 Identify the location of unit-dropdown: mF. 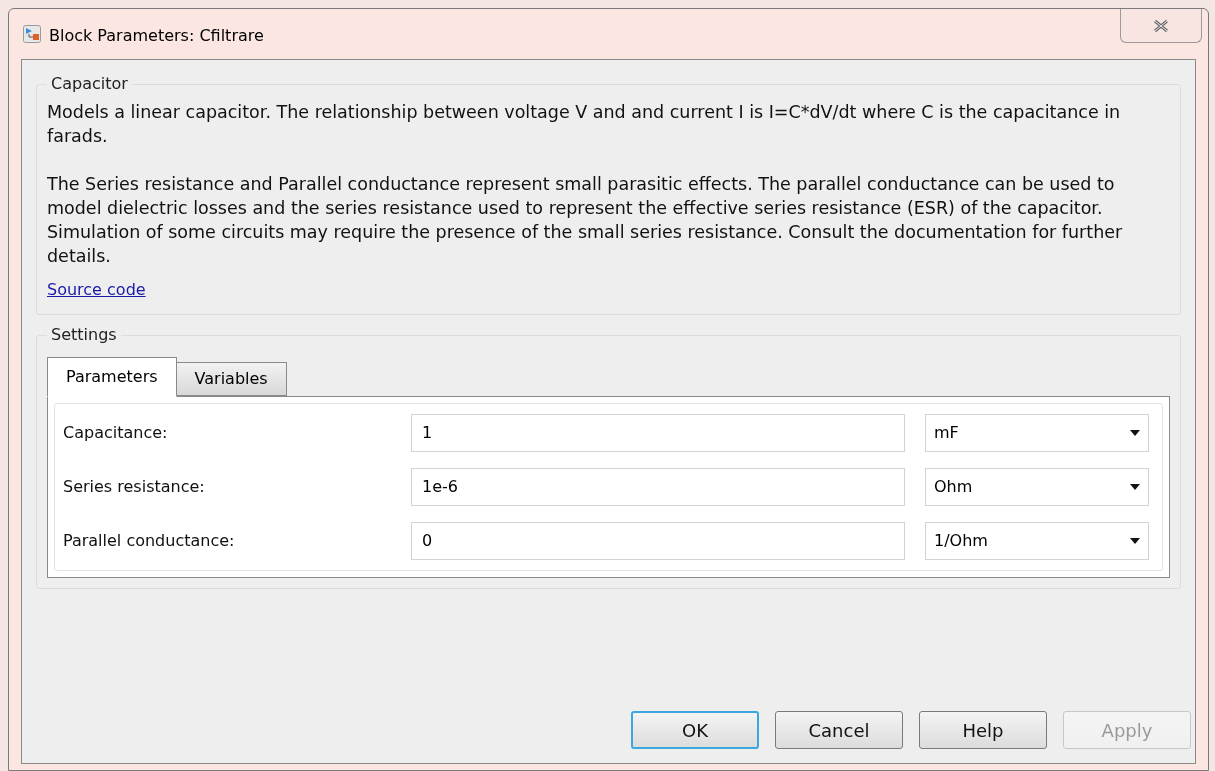
(1037, 433).